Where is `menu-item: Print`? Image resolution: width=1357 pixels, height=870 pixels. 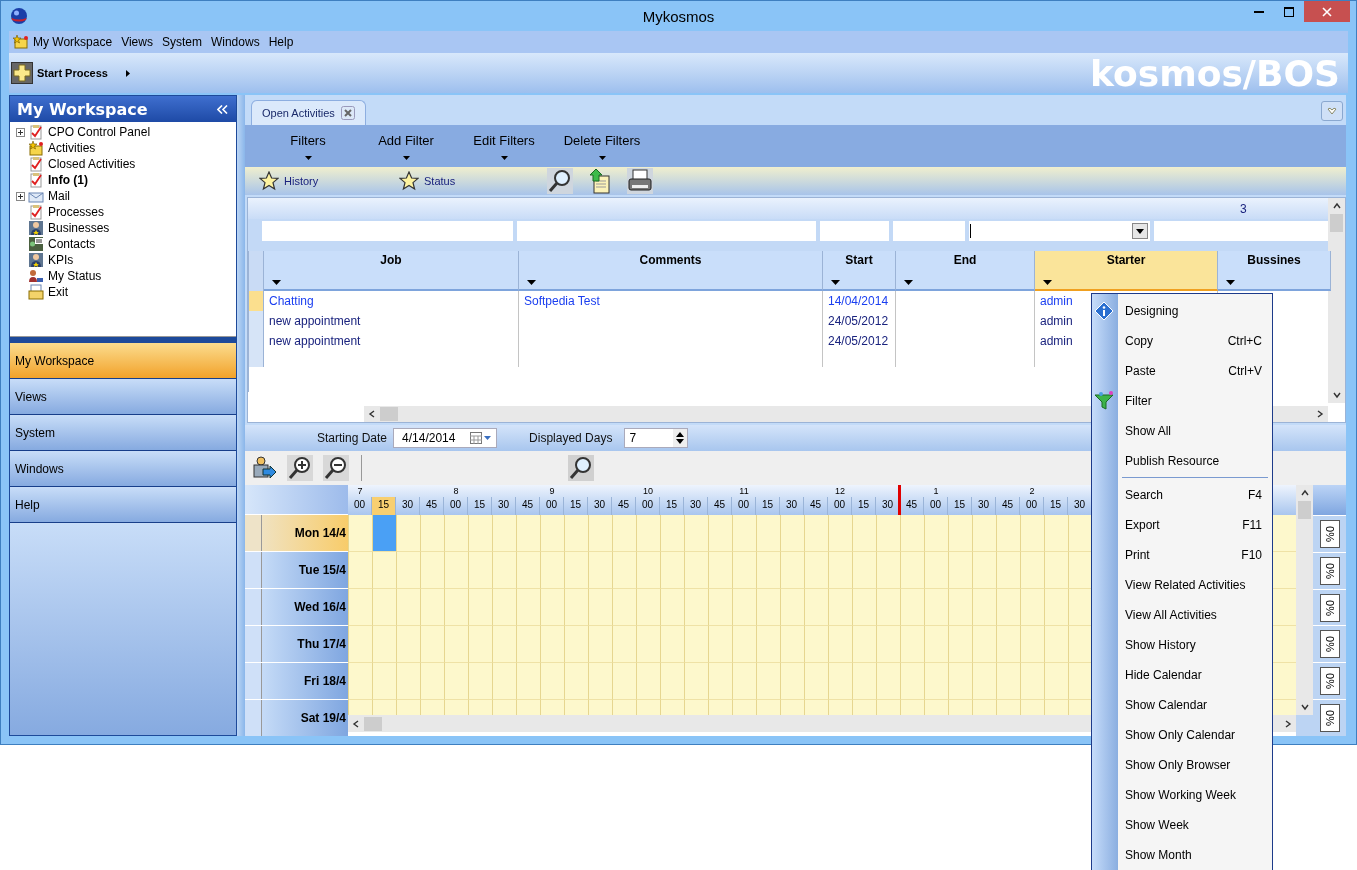 menu-item: Print is located at coordinates (1179, 555).